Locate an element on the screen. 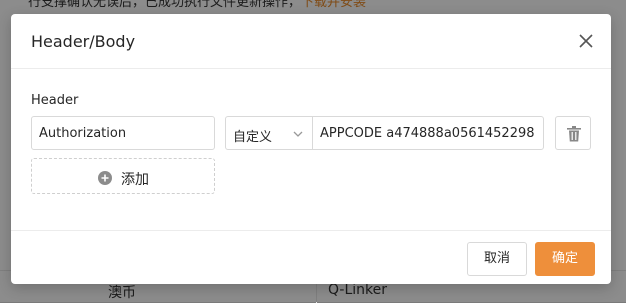 The width and height of the screenshot is (626, 303). add-header-label: 添加 is located at coordinates (135, 180).